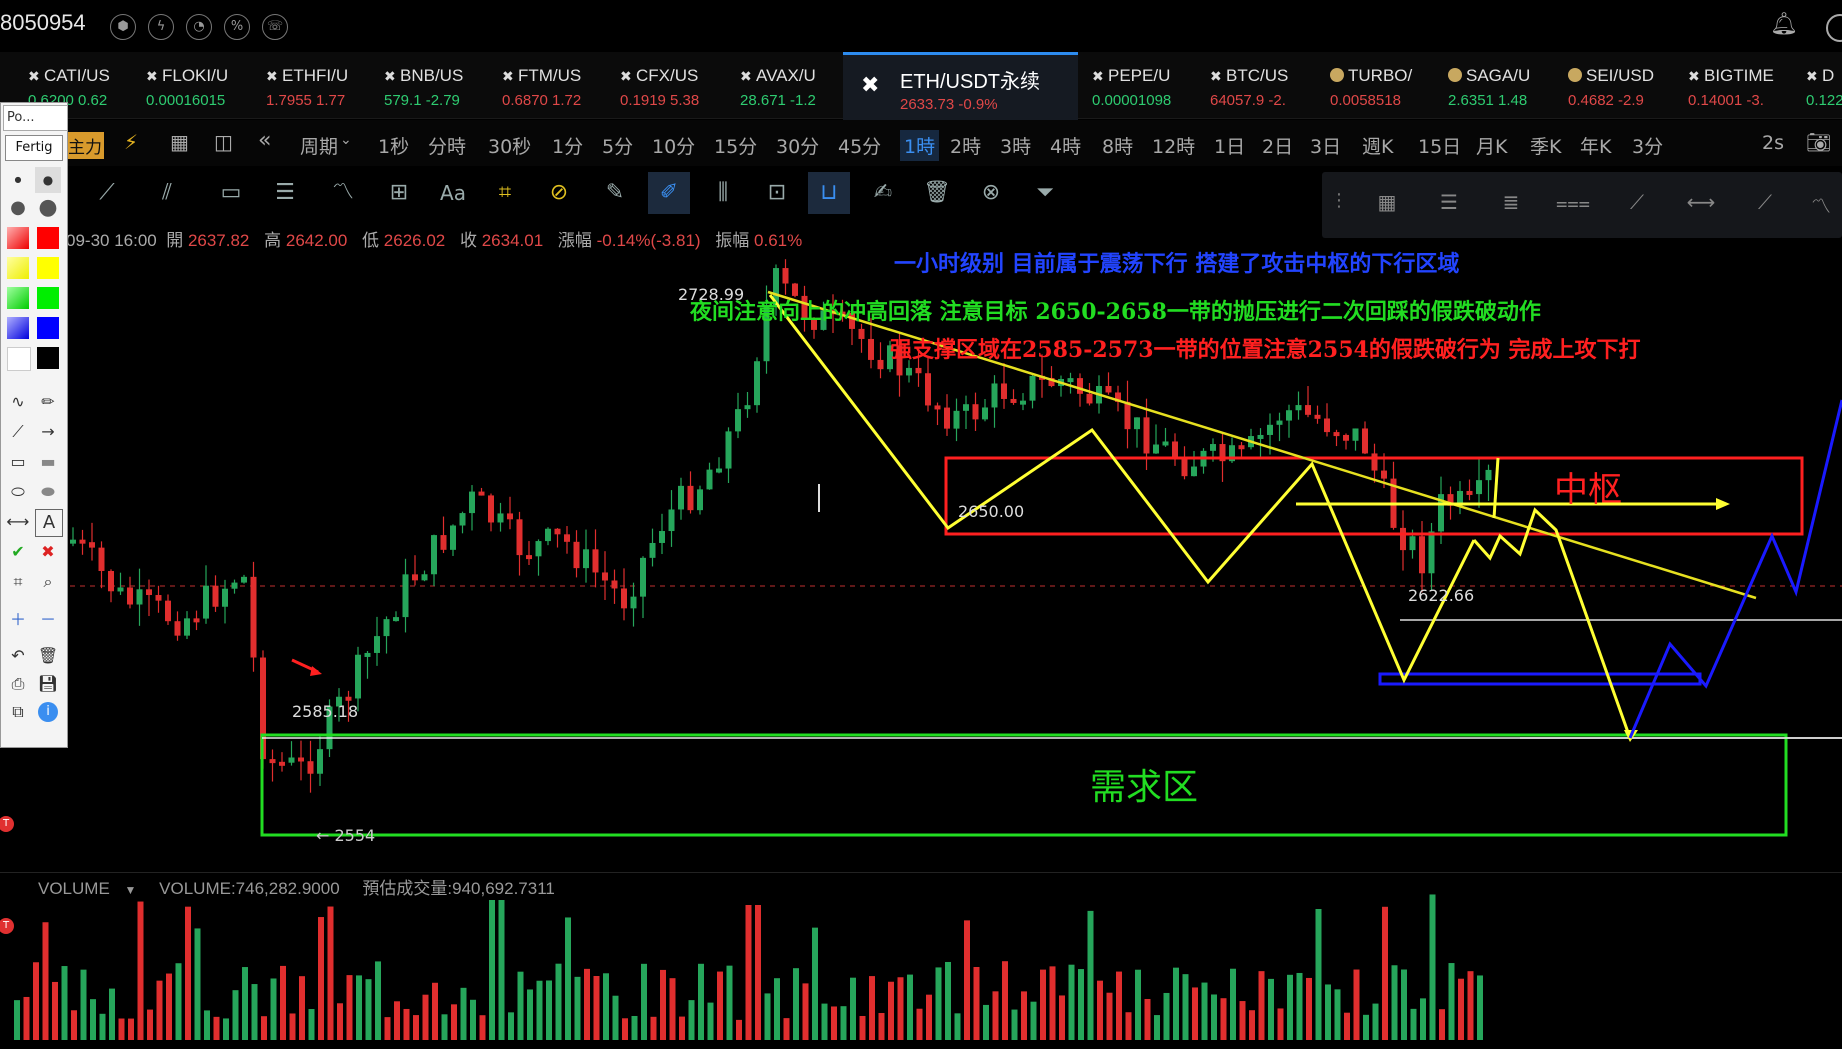 This screenshot has width=1842, height=1049. I want to click on refresh-interval: 2s, so click(1773, 143).